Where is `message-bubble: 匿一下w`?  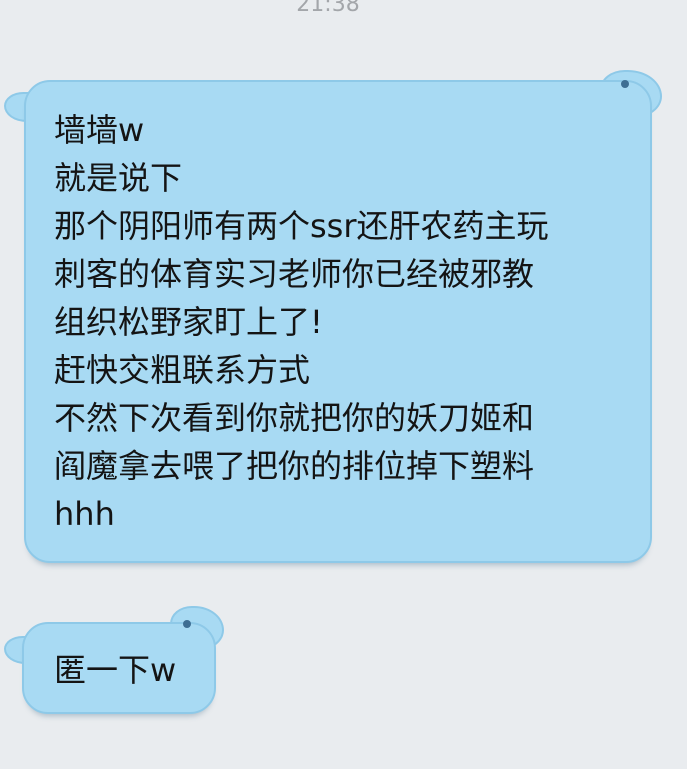 message-bubble: 匿一下w is located at coordinates (119, 668).